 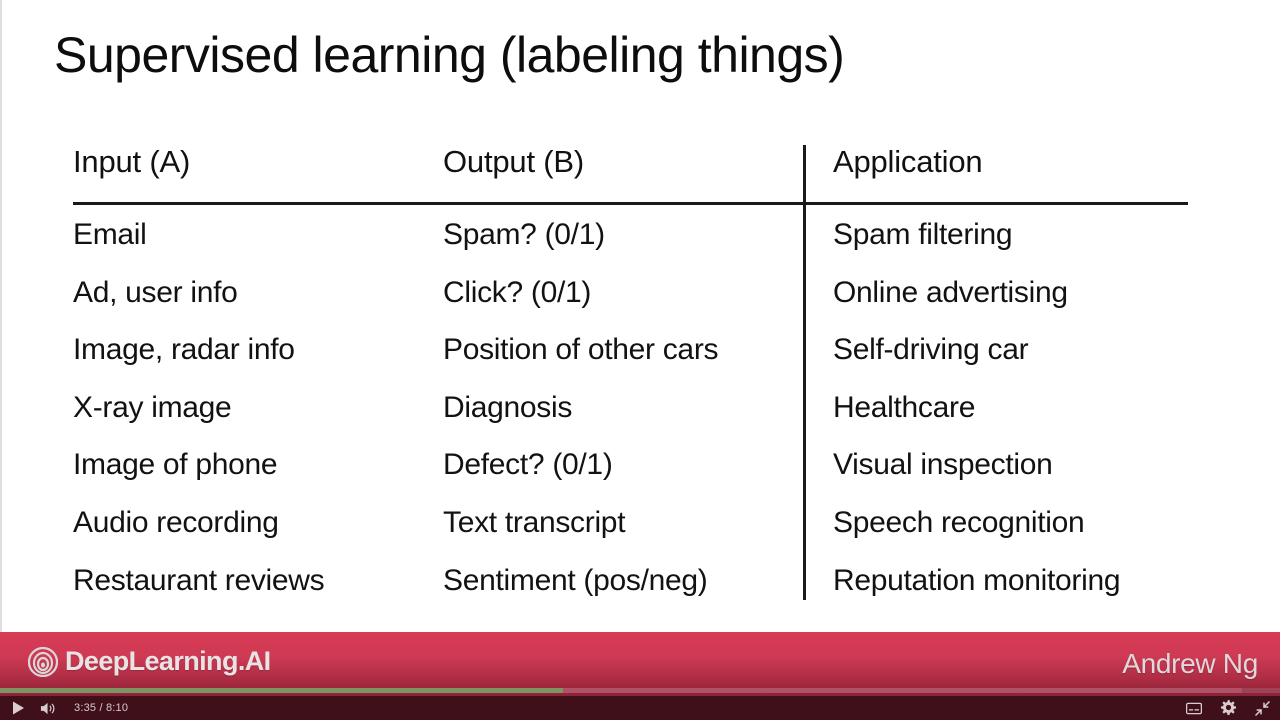 I want to click on table-cell-application: Spam filtering, so click(x=923, y=234).